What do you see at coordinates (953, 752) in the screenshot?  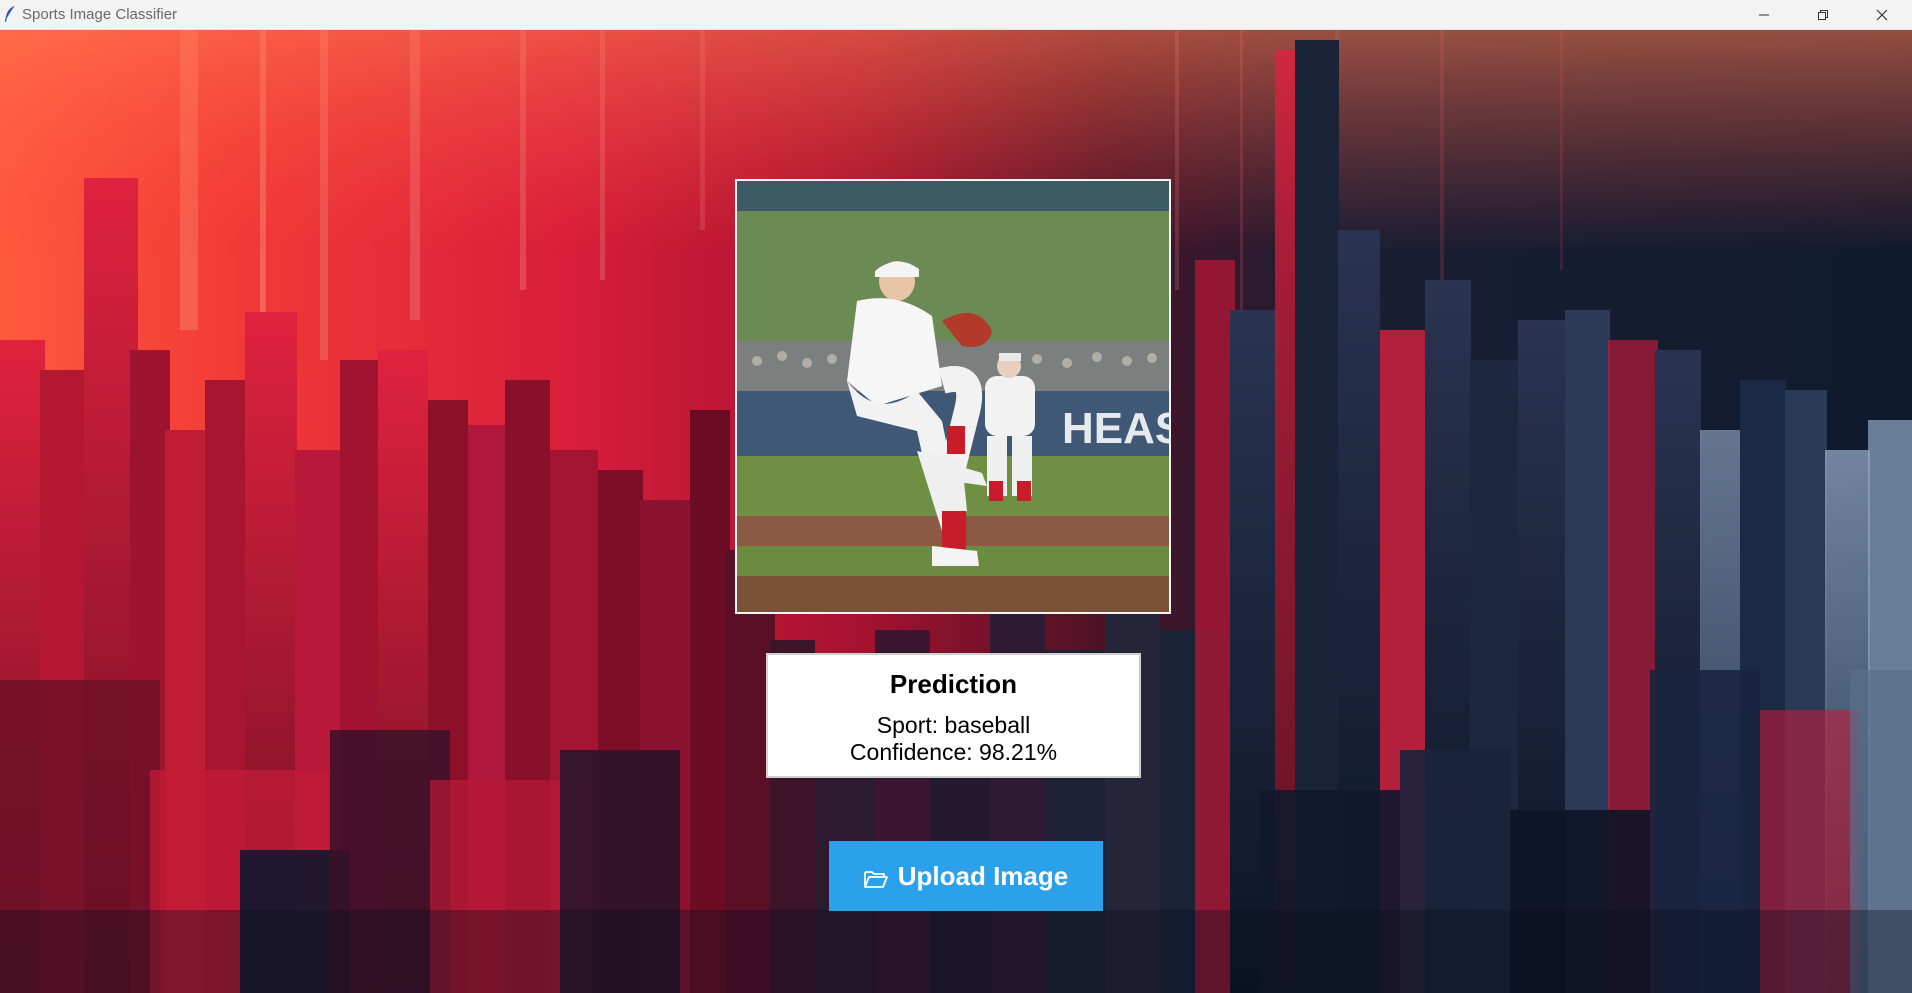 I see `prediction-confidence: Confidence: 98.21%` at bounding box center [953, 752].